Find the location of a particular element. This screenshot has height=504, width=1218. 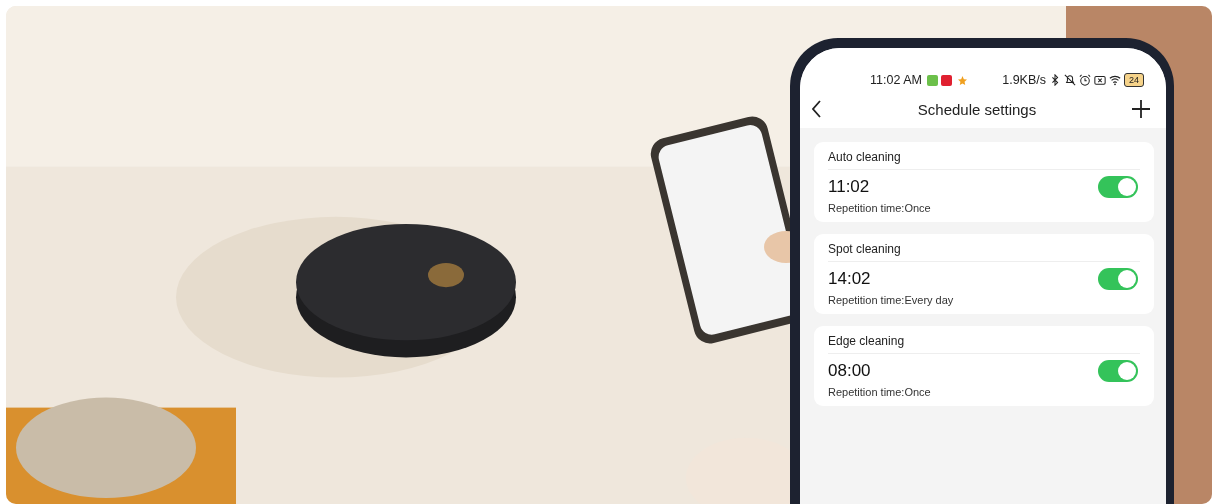

screen-title: Schedule settings is located at coordinates (977, 109).